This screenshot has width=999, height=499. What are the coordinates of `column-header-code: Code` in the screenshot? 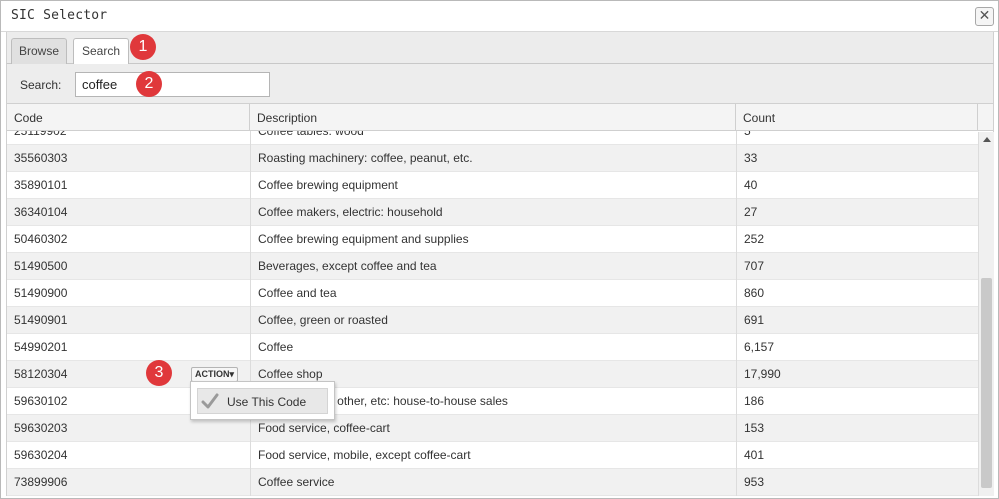 It's located at (128, 117).